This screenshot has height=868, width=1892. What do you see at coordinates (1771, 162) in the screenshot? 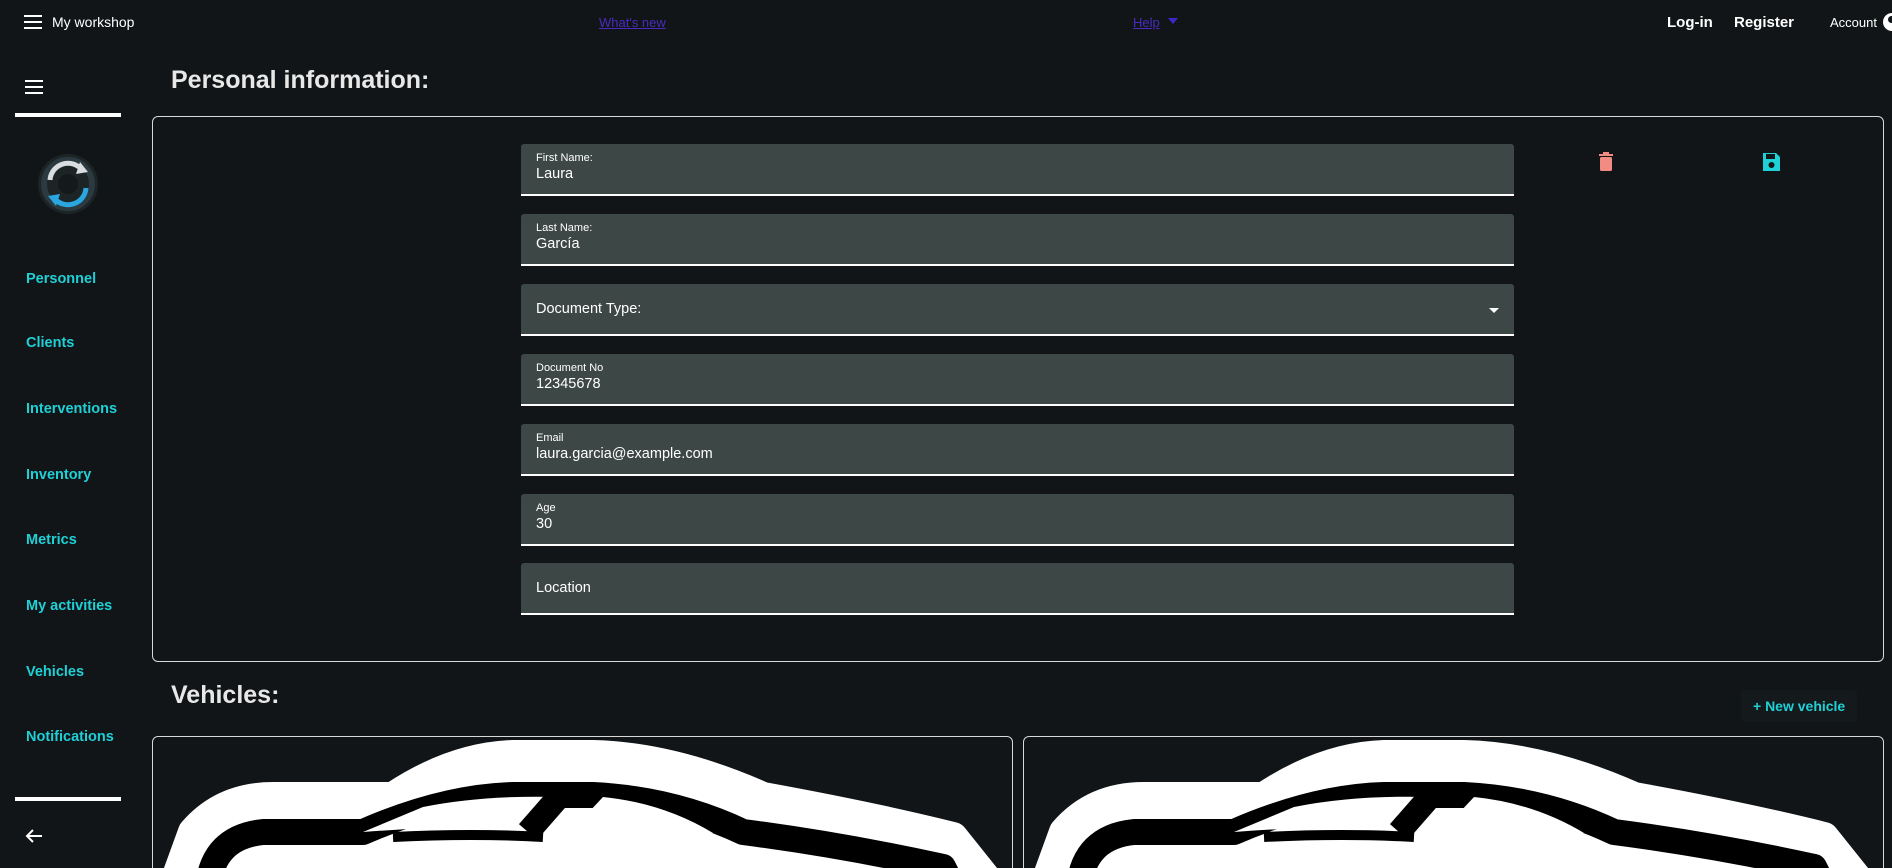
I see `floppy-disk-icon` at bounding box center [1771, 162].